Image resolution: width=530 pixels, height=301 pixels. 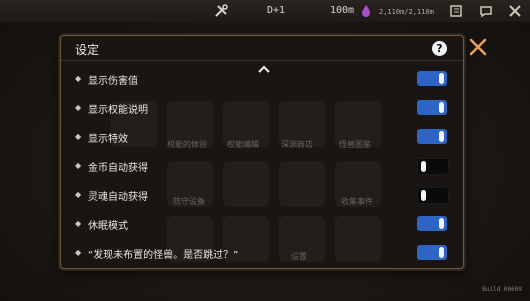 What do you see at coordinates (262, 253) in the screenshot?
I see `setting-row: ◆ “发现未布置的怪兽。是否跳过？”` at bounding box center [262, 253].